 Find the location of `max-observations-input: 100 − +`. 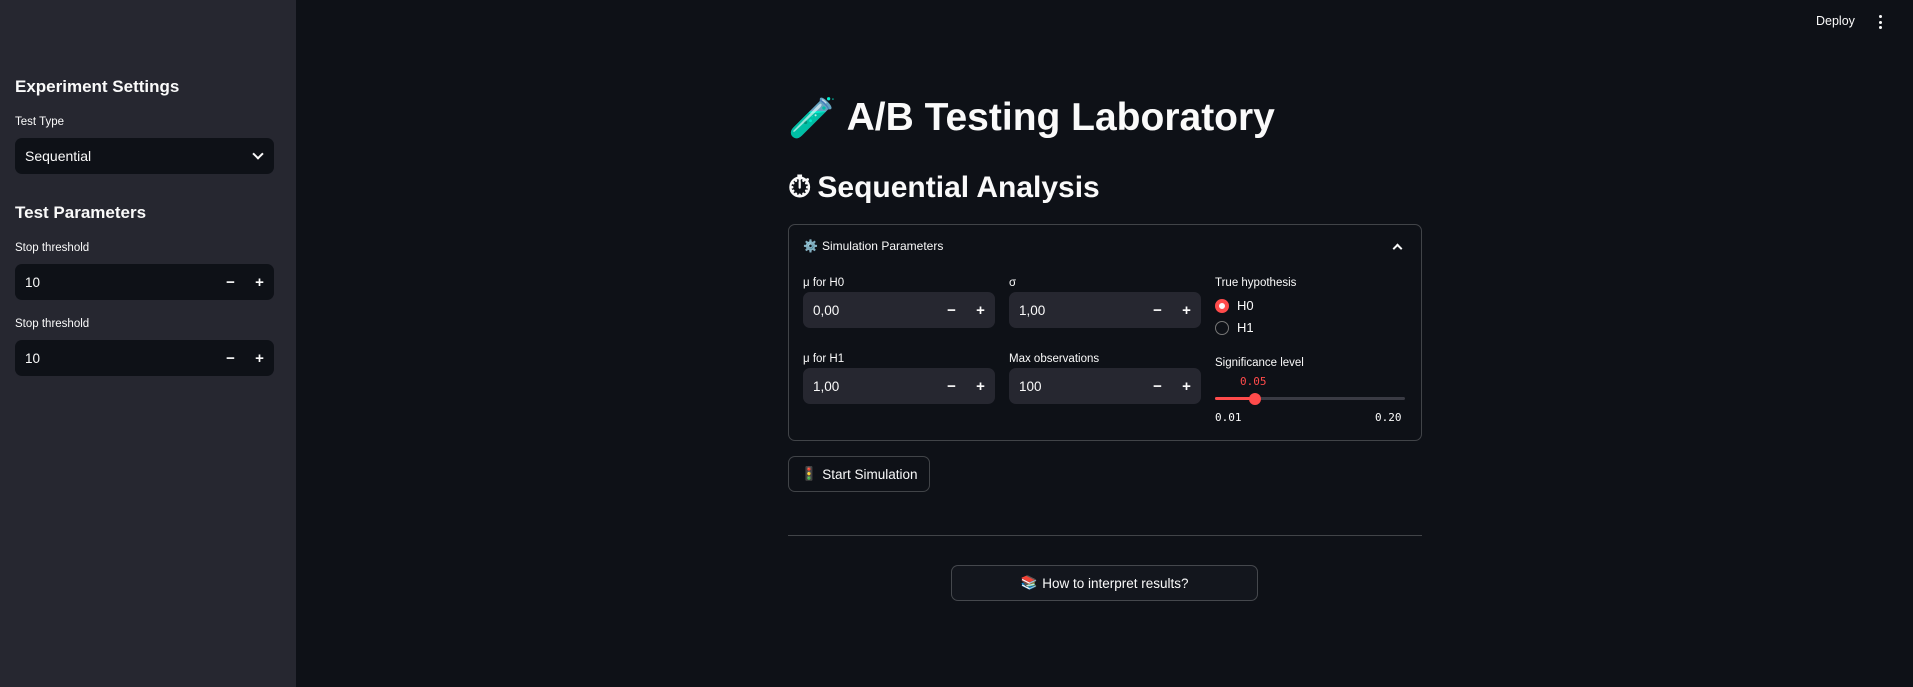

max-observations-input: 100 − + is located at coordinates (1105, 386).